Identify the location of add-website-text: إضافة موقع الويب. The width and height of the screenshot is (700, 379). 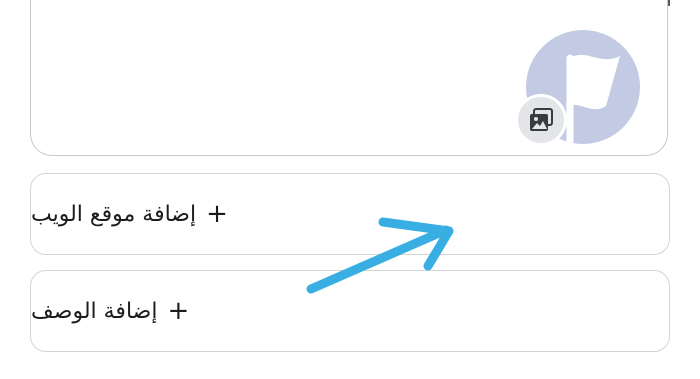
(114, 214).